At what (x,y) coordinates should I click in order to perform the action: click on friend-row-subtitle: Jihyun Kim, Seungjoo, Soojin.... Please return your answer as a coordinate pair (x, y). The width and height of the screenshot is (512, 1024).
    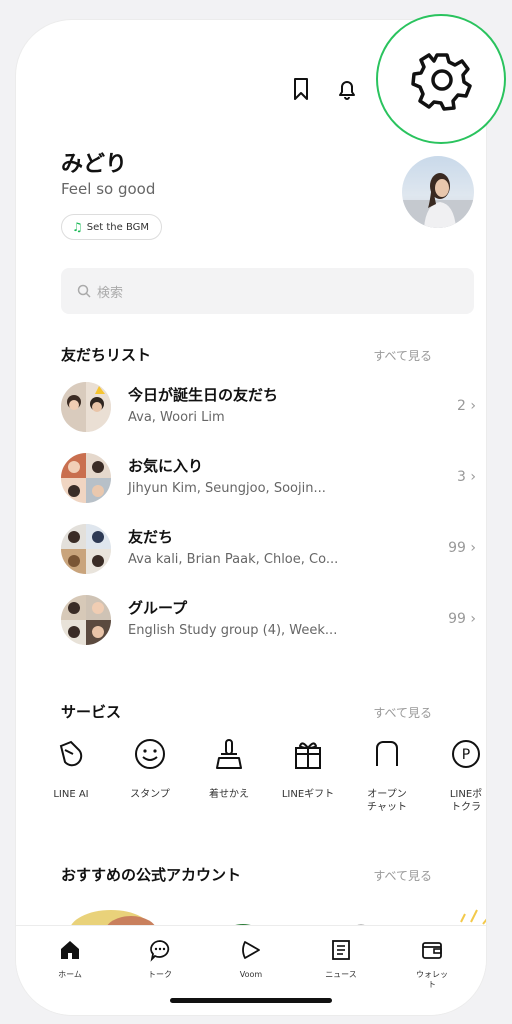
    Looking at the image, I should click on (227, 488).